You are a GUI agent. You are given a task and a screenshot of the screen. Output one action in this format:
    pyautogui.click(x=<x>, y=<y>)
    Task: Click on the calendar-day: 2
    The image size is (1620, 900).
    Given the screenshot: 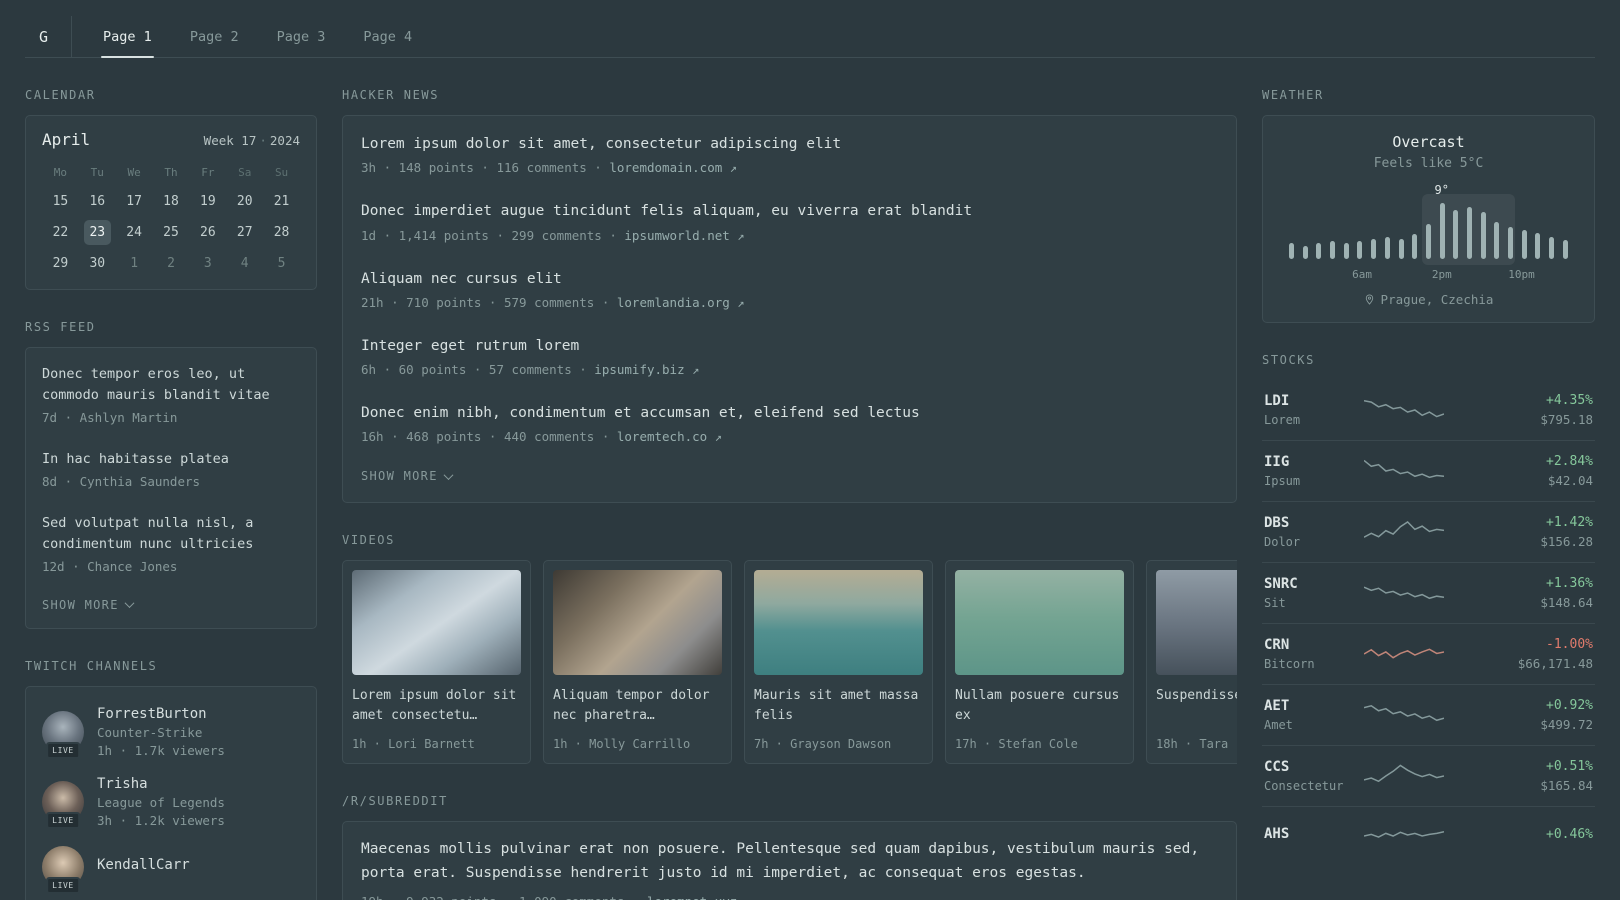 What is the action you would take?
    pyautogui.click(x=171, y=263)
    